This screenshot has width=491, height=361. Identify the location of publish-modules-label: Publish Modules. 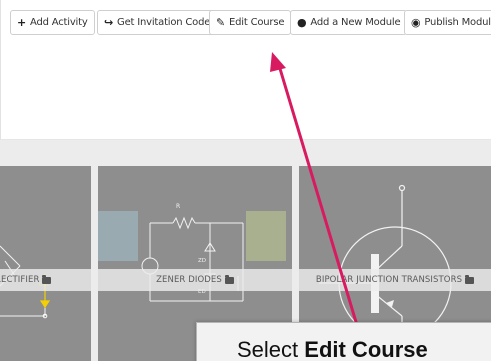
(457, 22).